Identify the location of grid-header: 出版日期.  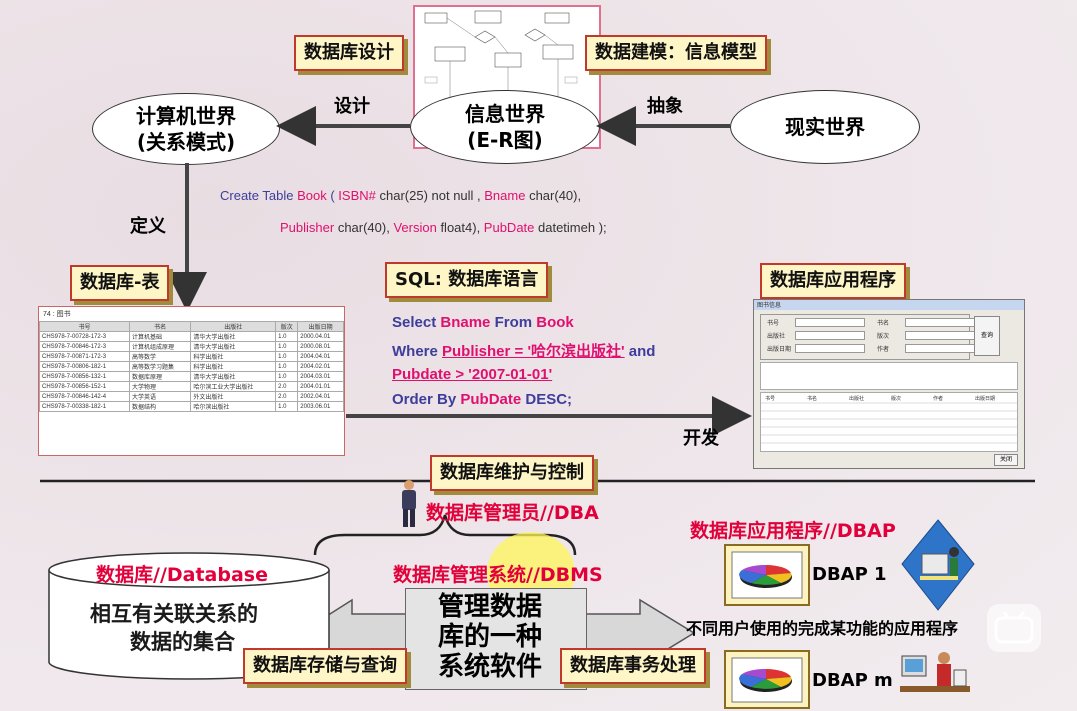
(985, 398).